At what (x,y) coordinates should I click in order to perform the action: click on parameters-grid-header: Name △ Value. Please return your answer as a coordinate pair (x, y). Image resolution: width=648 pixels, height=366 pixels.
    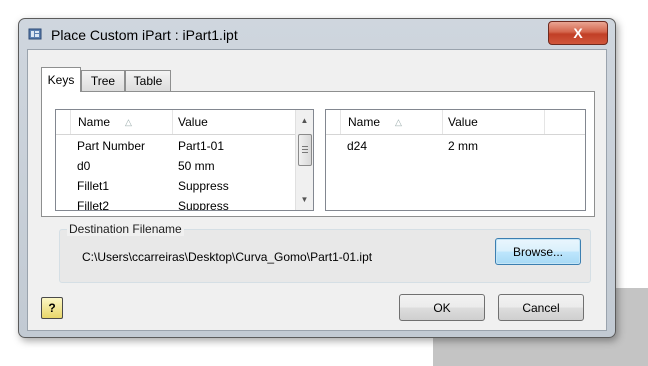
    Looking at the image, I should click on (455, 122).